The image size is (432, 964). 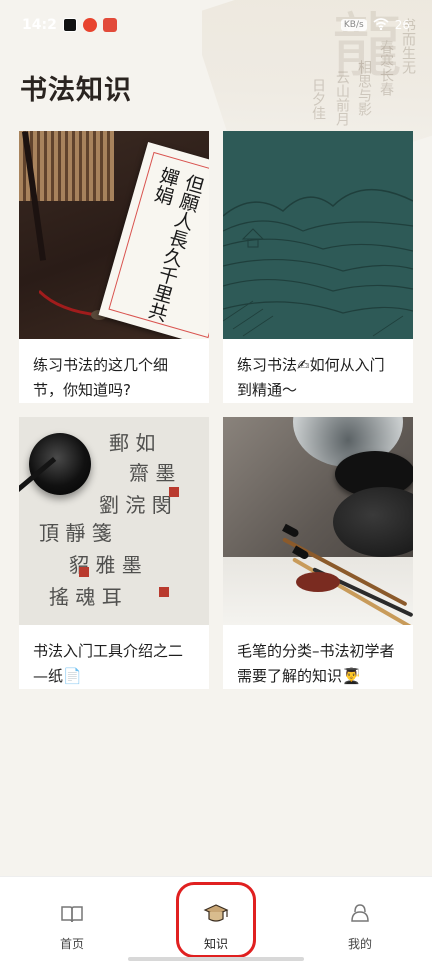 What do you see at coordinates (353, 25) in the screenshot?
I see `network-speed-chip: KB/s` at bounding box center [353, 25].